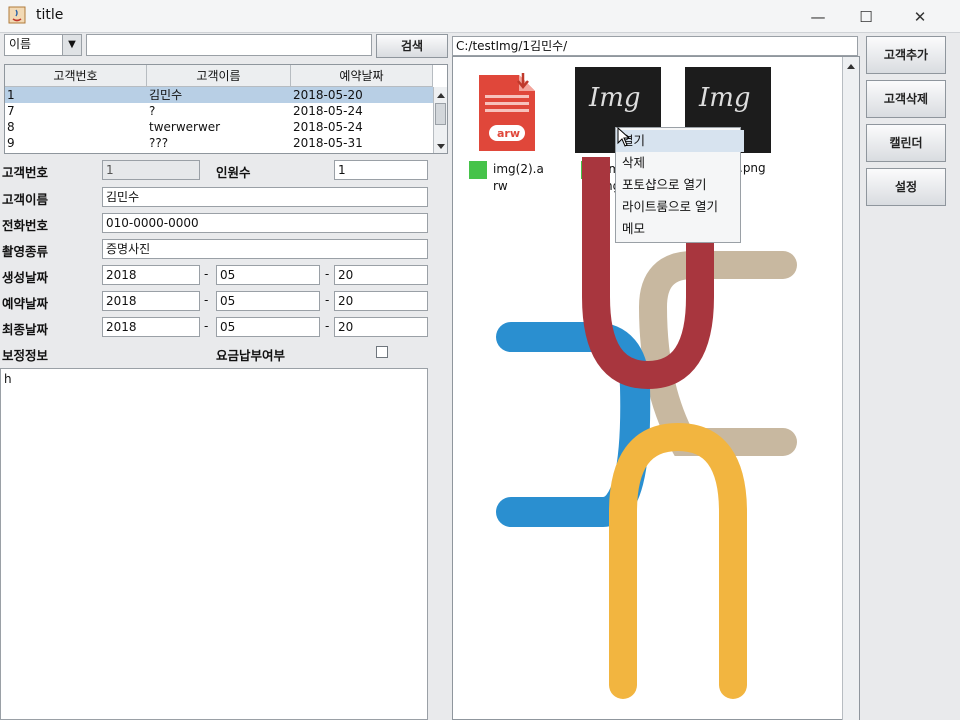 Image resolution: width=960 pixels, height=720 pixels. What do you see at coordinates (818, 17) in the screenshot?
I see `minimize-button: —` at bounding box center [818, 17].